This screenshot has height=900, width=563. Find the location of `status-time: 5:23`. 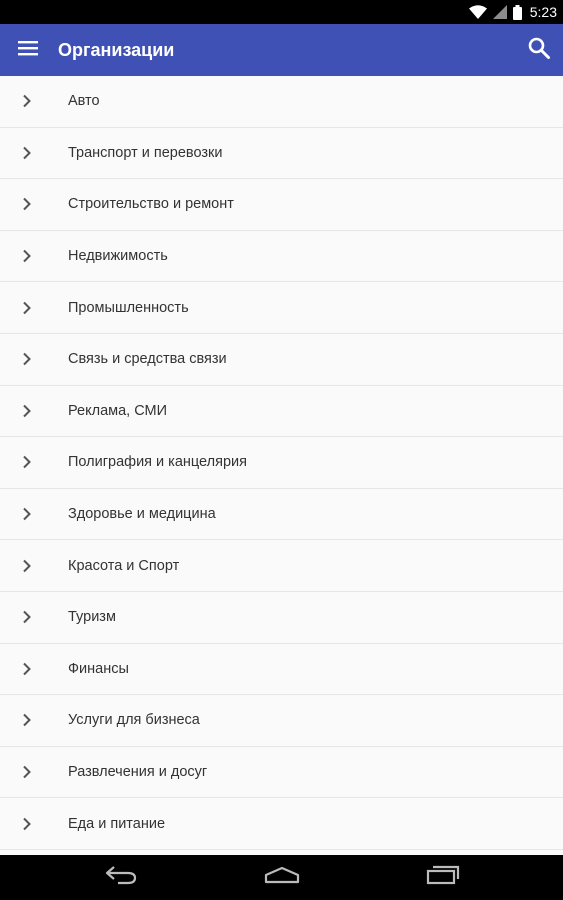

status-time: 5:23 is located at coordinates (543, 12).